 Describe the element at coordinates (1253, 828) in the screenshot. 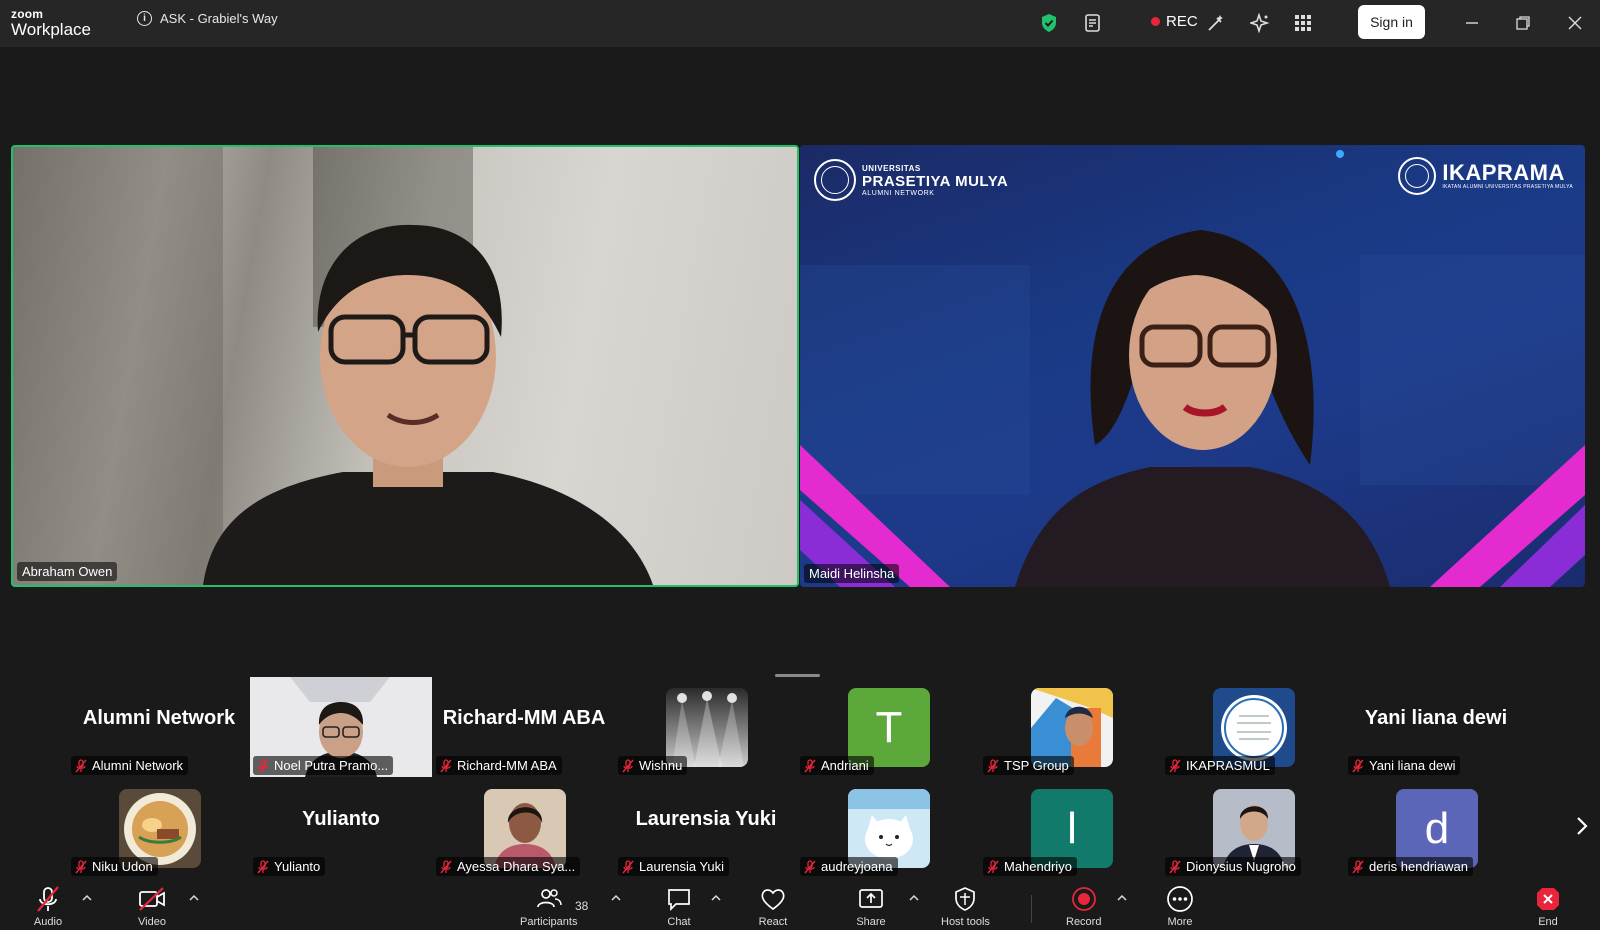

I see `participant-tile: Dionysius Nugroho` at that location.